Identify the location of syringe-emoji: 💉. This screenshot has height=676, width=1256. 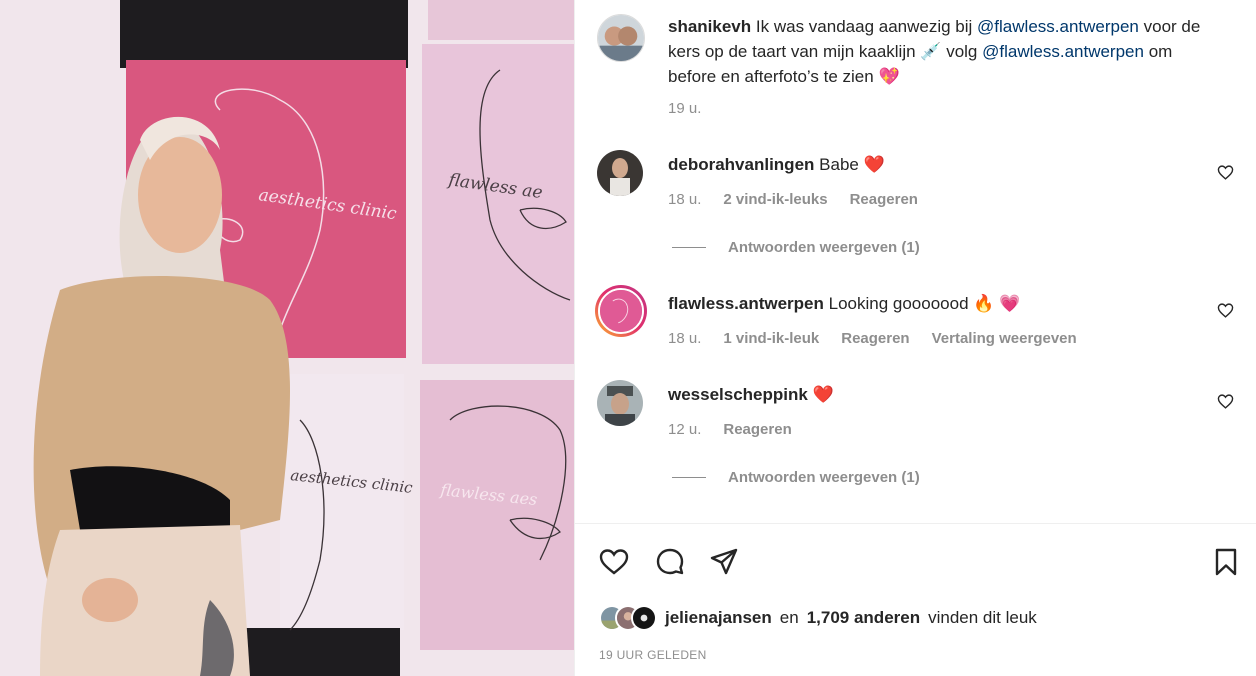
(931, 51).